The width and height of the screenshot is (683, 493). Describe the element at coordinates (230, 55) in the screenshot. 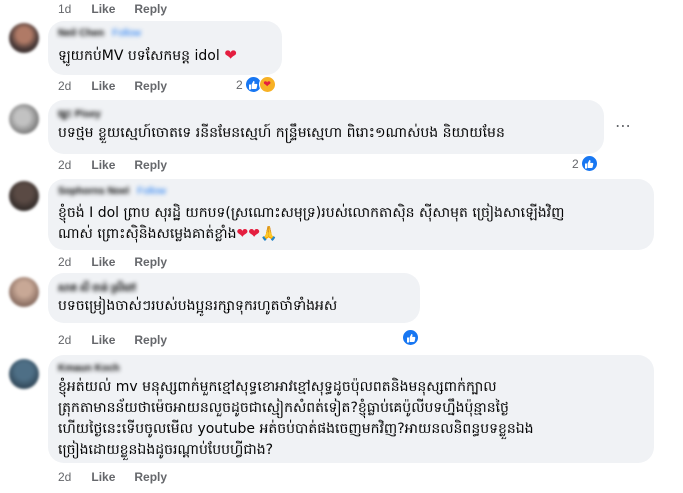

I see `heart-emoji-icon: ❤` at that location.